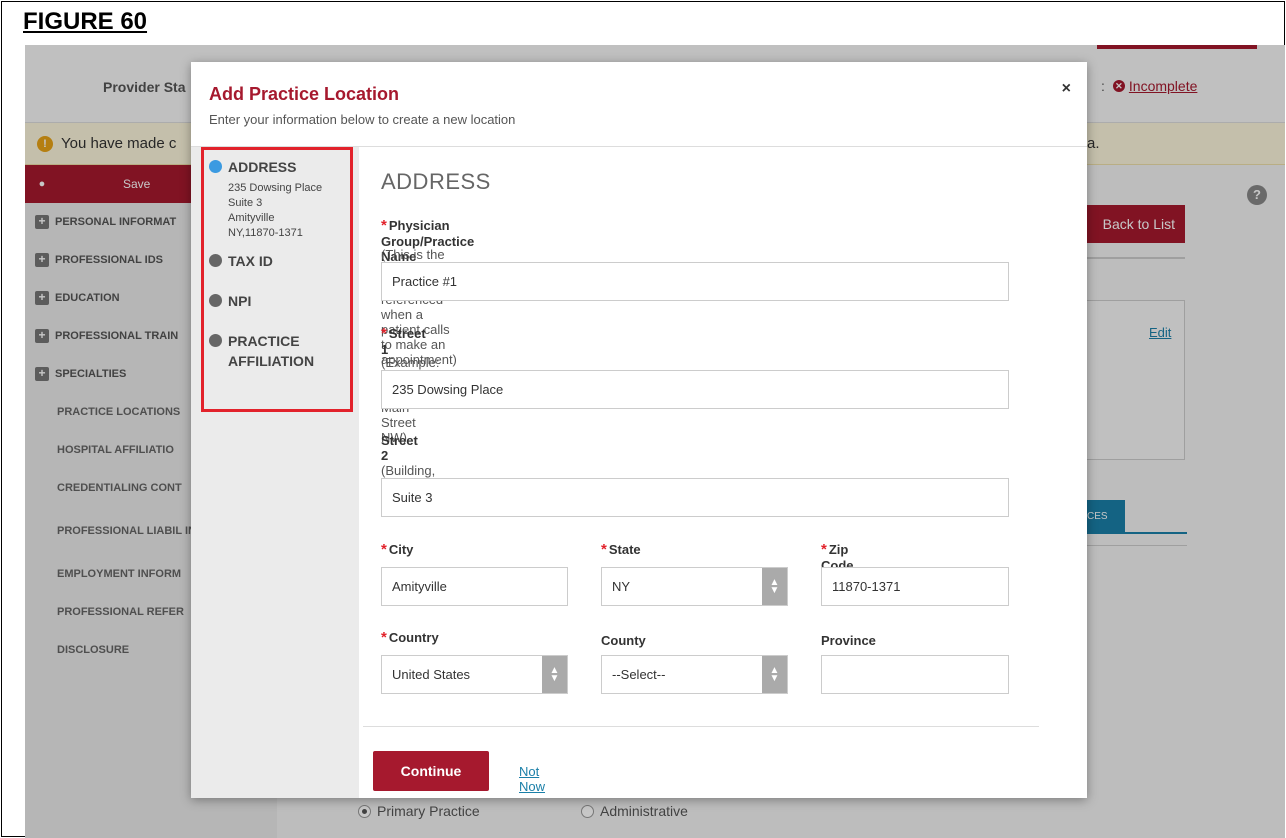 The height and width of the screenshot is (838, 1286). I want to click on close-icon: ×, so click(1066, 89).